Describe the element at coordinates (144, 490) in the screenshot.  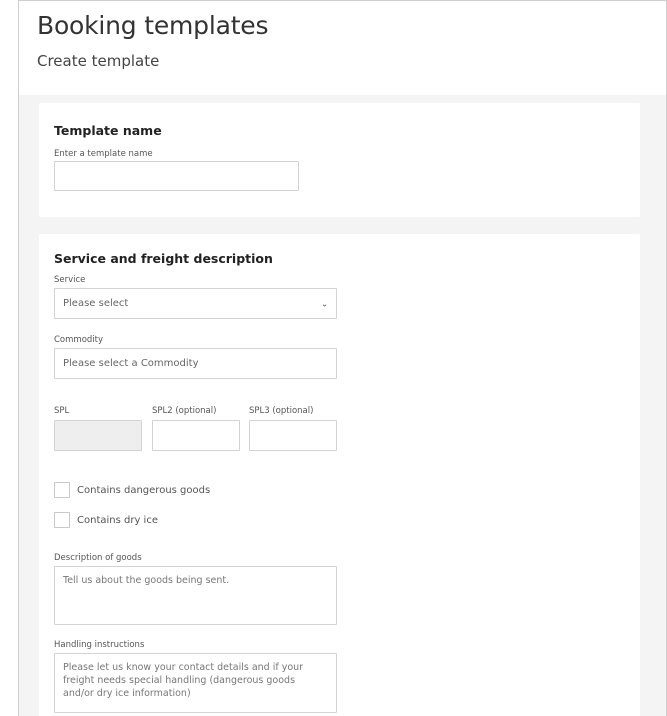
I see `dangerous-goods-label: Contains dangerous goods` at that location.